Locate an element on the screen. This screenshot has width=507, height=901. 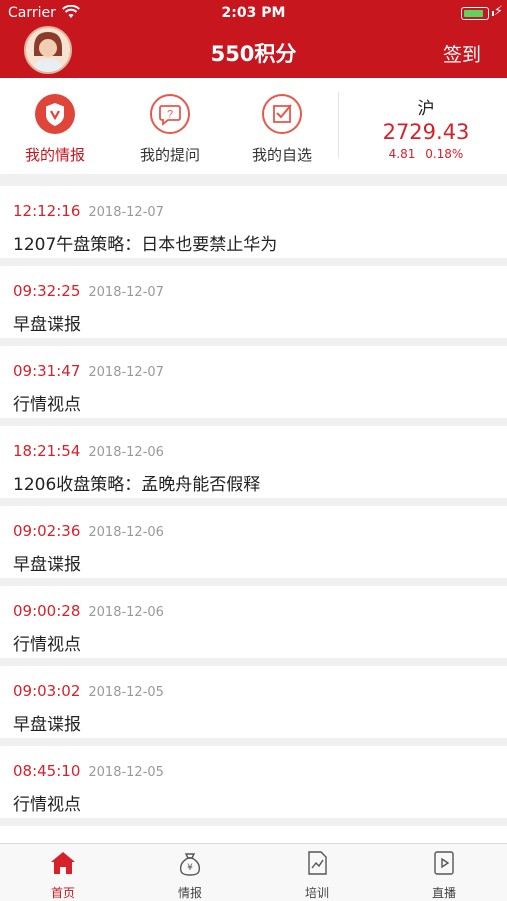
tab-intel: ¥ 情报 is located at coordinates (190, 872).